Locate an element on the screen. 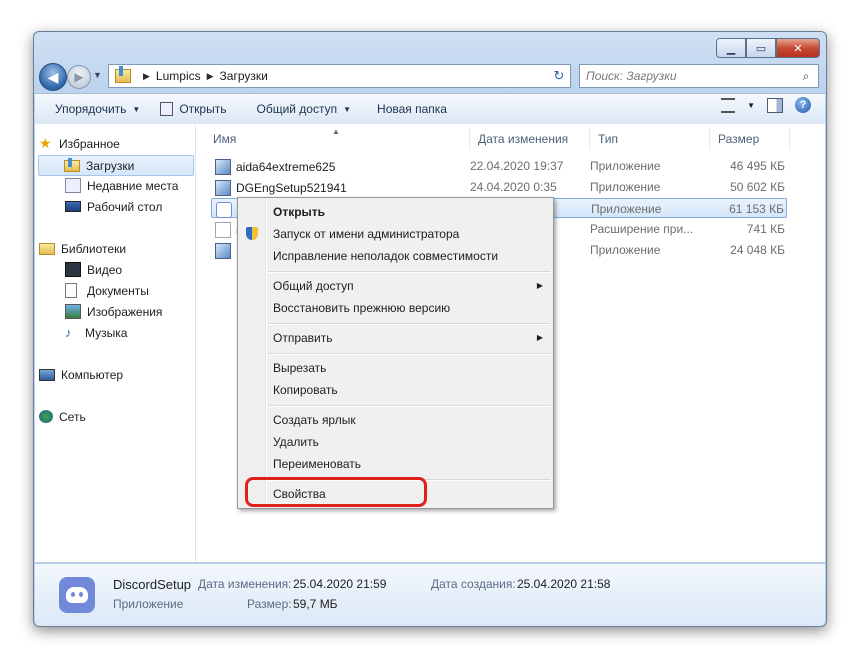 The height and width of the screenshot is (657, 857). details-size-label: Размер: is located at coordinates (269, 604).